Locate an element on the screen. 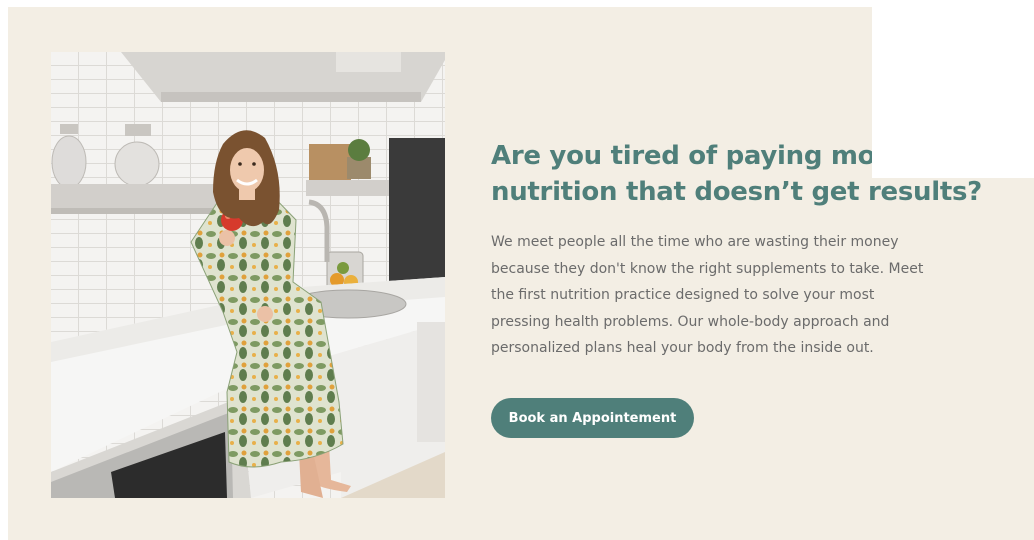 This screenshot has width=1034, height=540. book-appointment-button: Book an Appointement is located at coordinates (592, 418).